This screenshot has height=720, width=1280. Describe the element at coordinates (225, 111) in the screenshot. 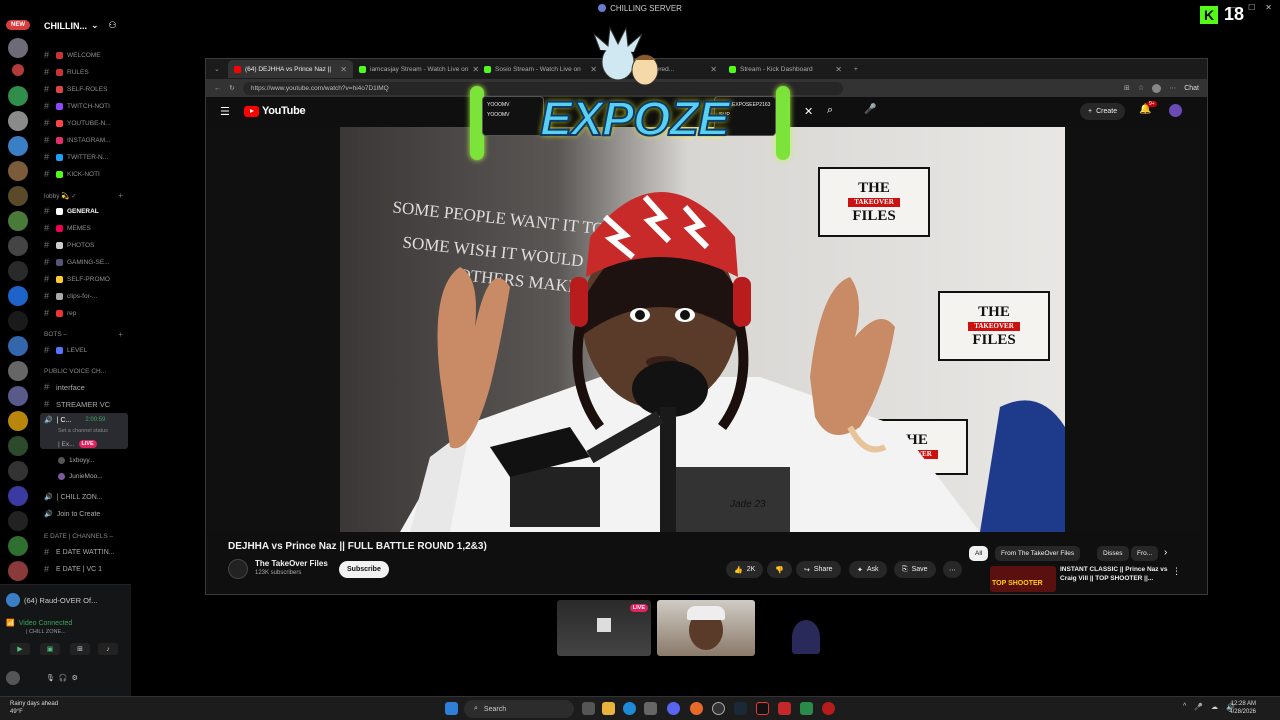

I see `hamburger-menu-icon: ☰` at that location.